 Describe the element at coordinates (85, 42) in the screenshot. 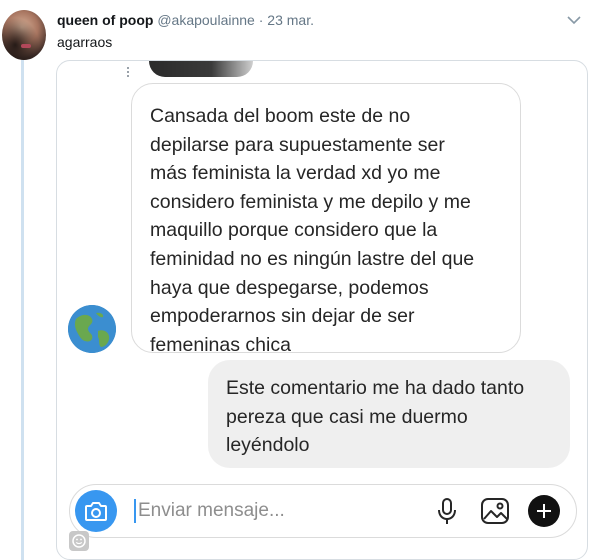

I see `tweet-text: agarraos` at that location.